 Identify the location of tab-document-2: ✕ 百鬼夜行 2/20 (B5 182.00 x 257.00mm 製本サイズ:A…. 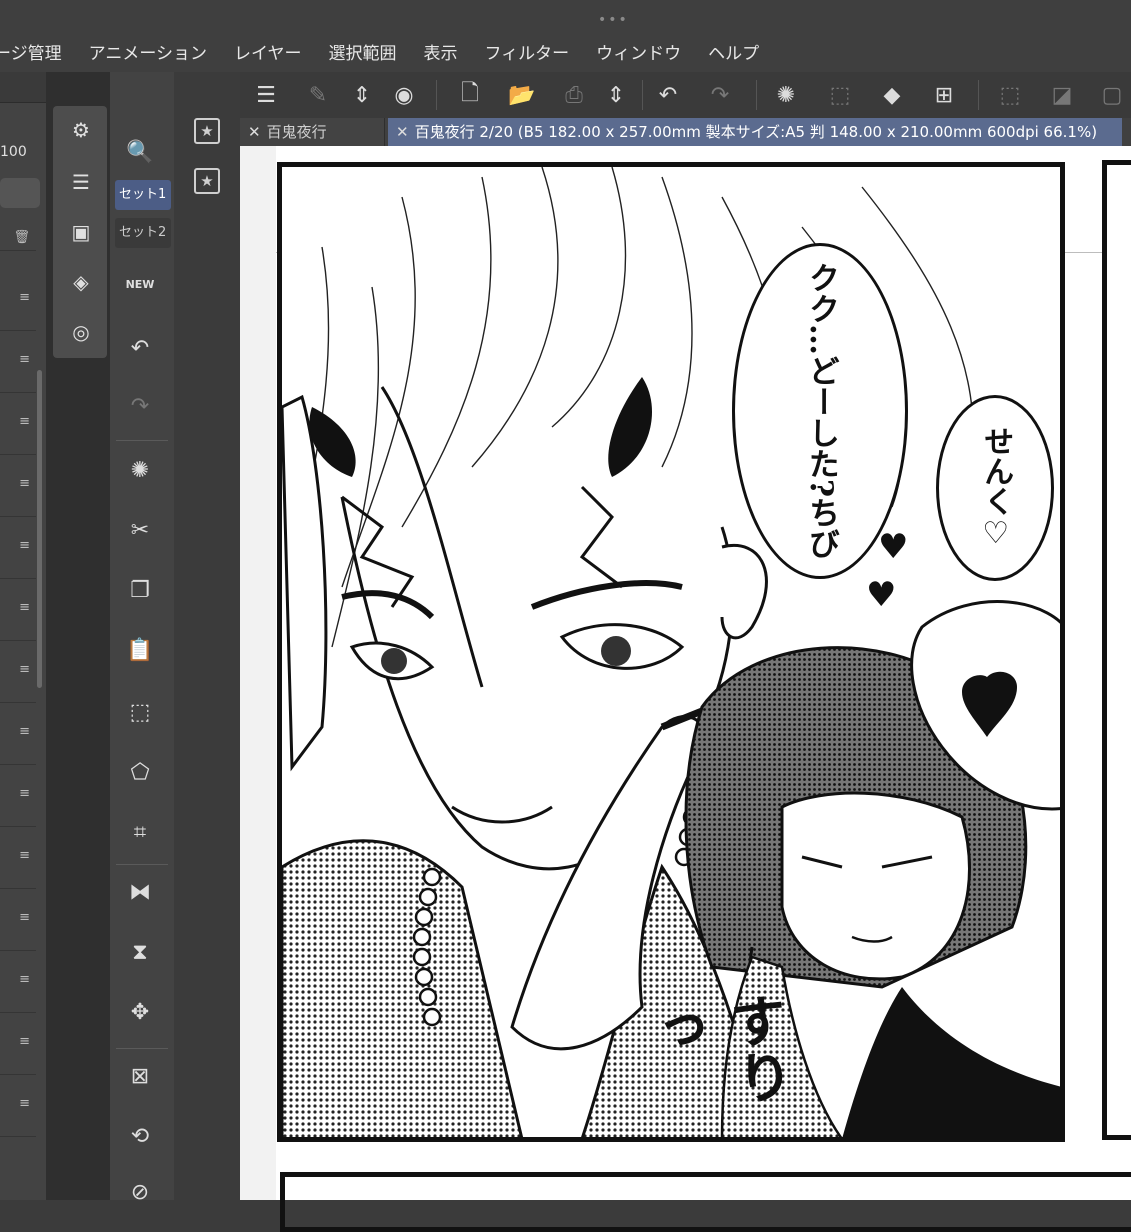
(755, 132).